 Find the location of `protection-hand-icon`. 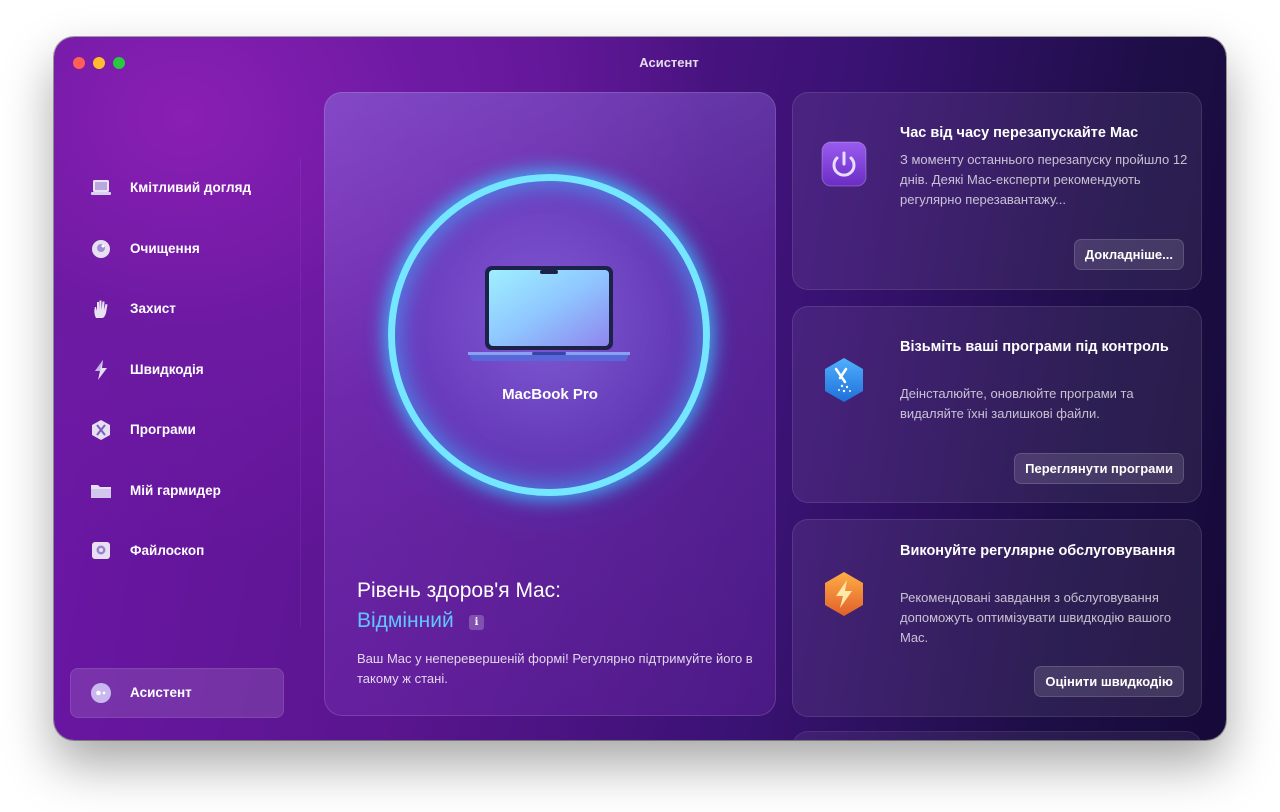

protection-hand-icon is located at coordinates (101, 309).